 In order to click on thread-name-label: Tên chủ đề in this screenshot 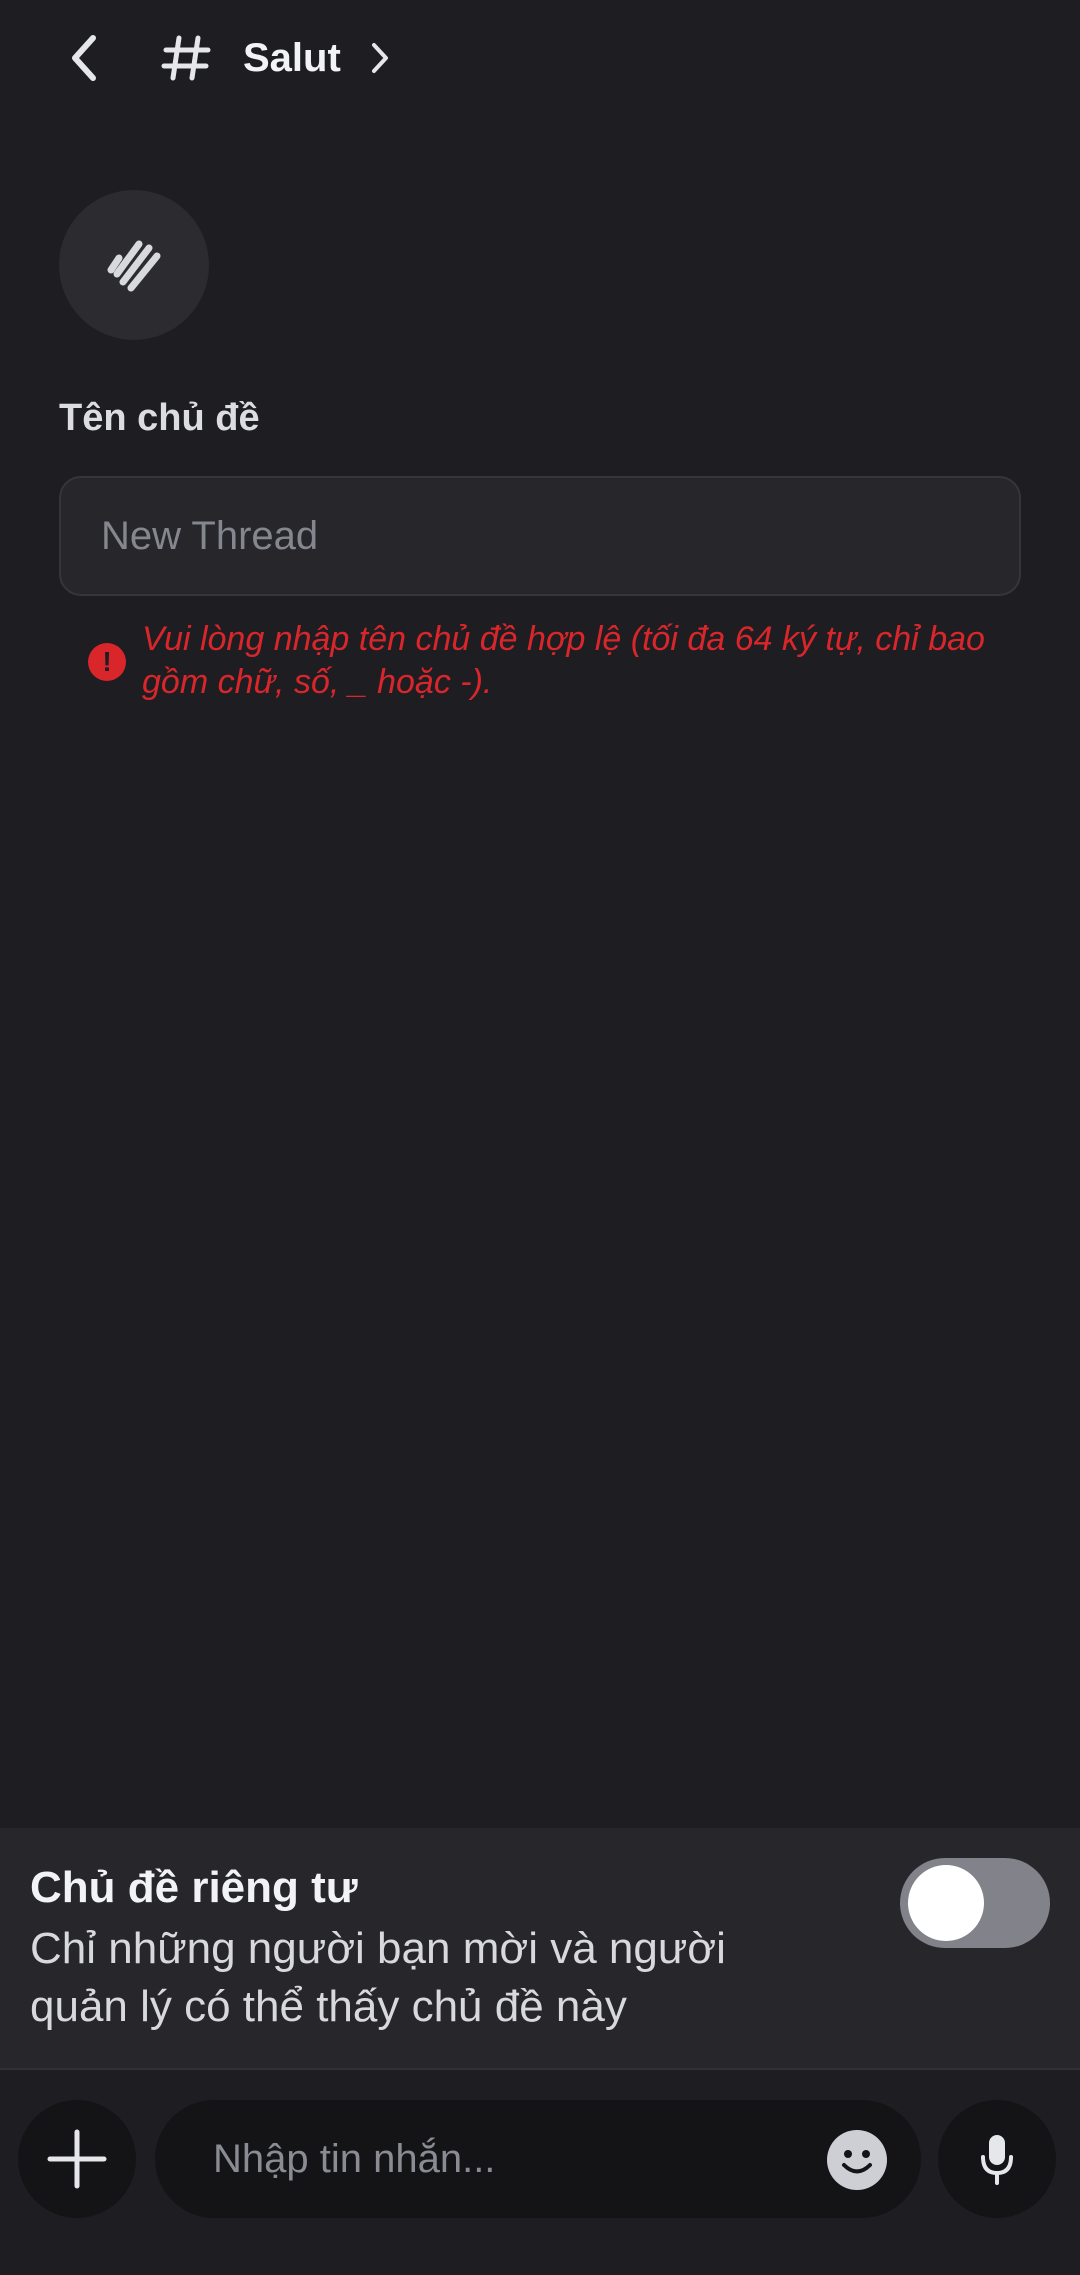, I will do `click(159, 418)`.